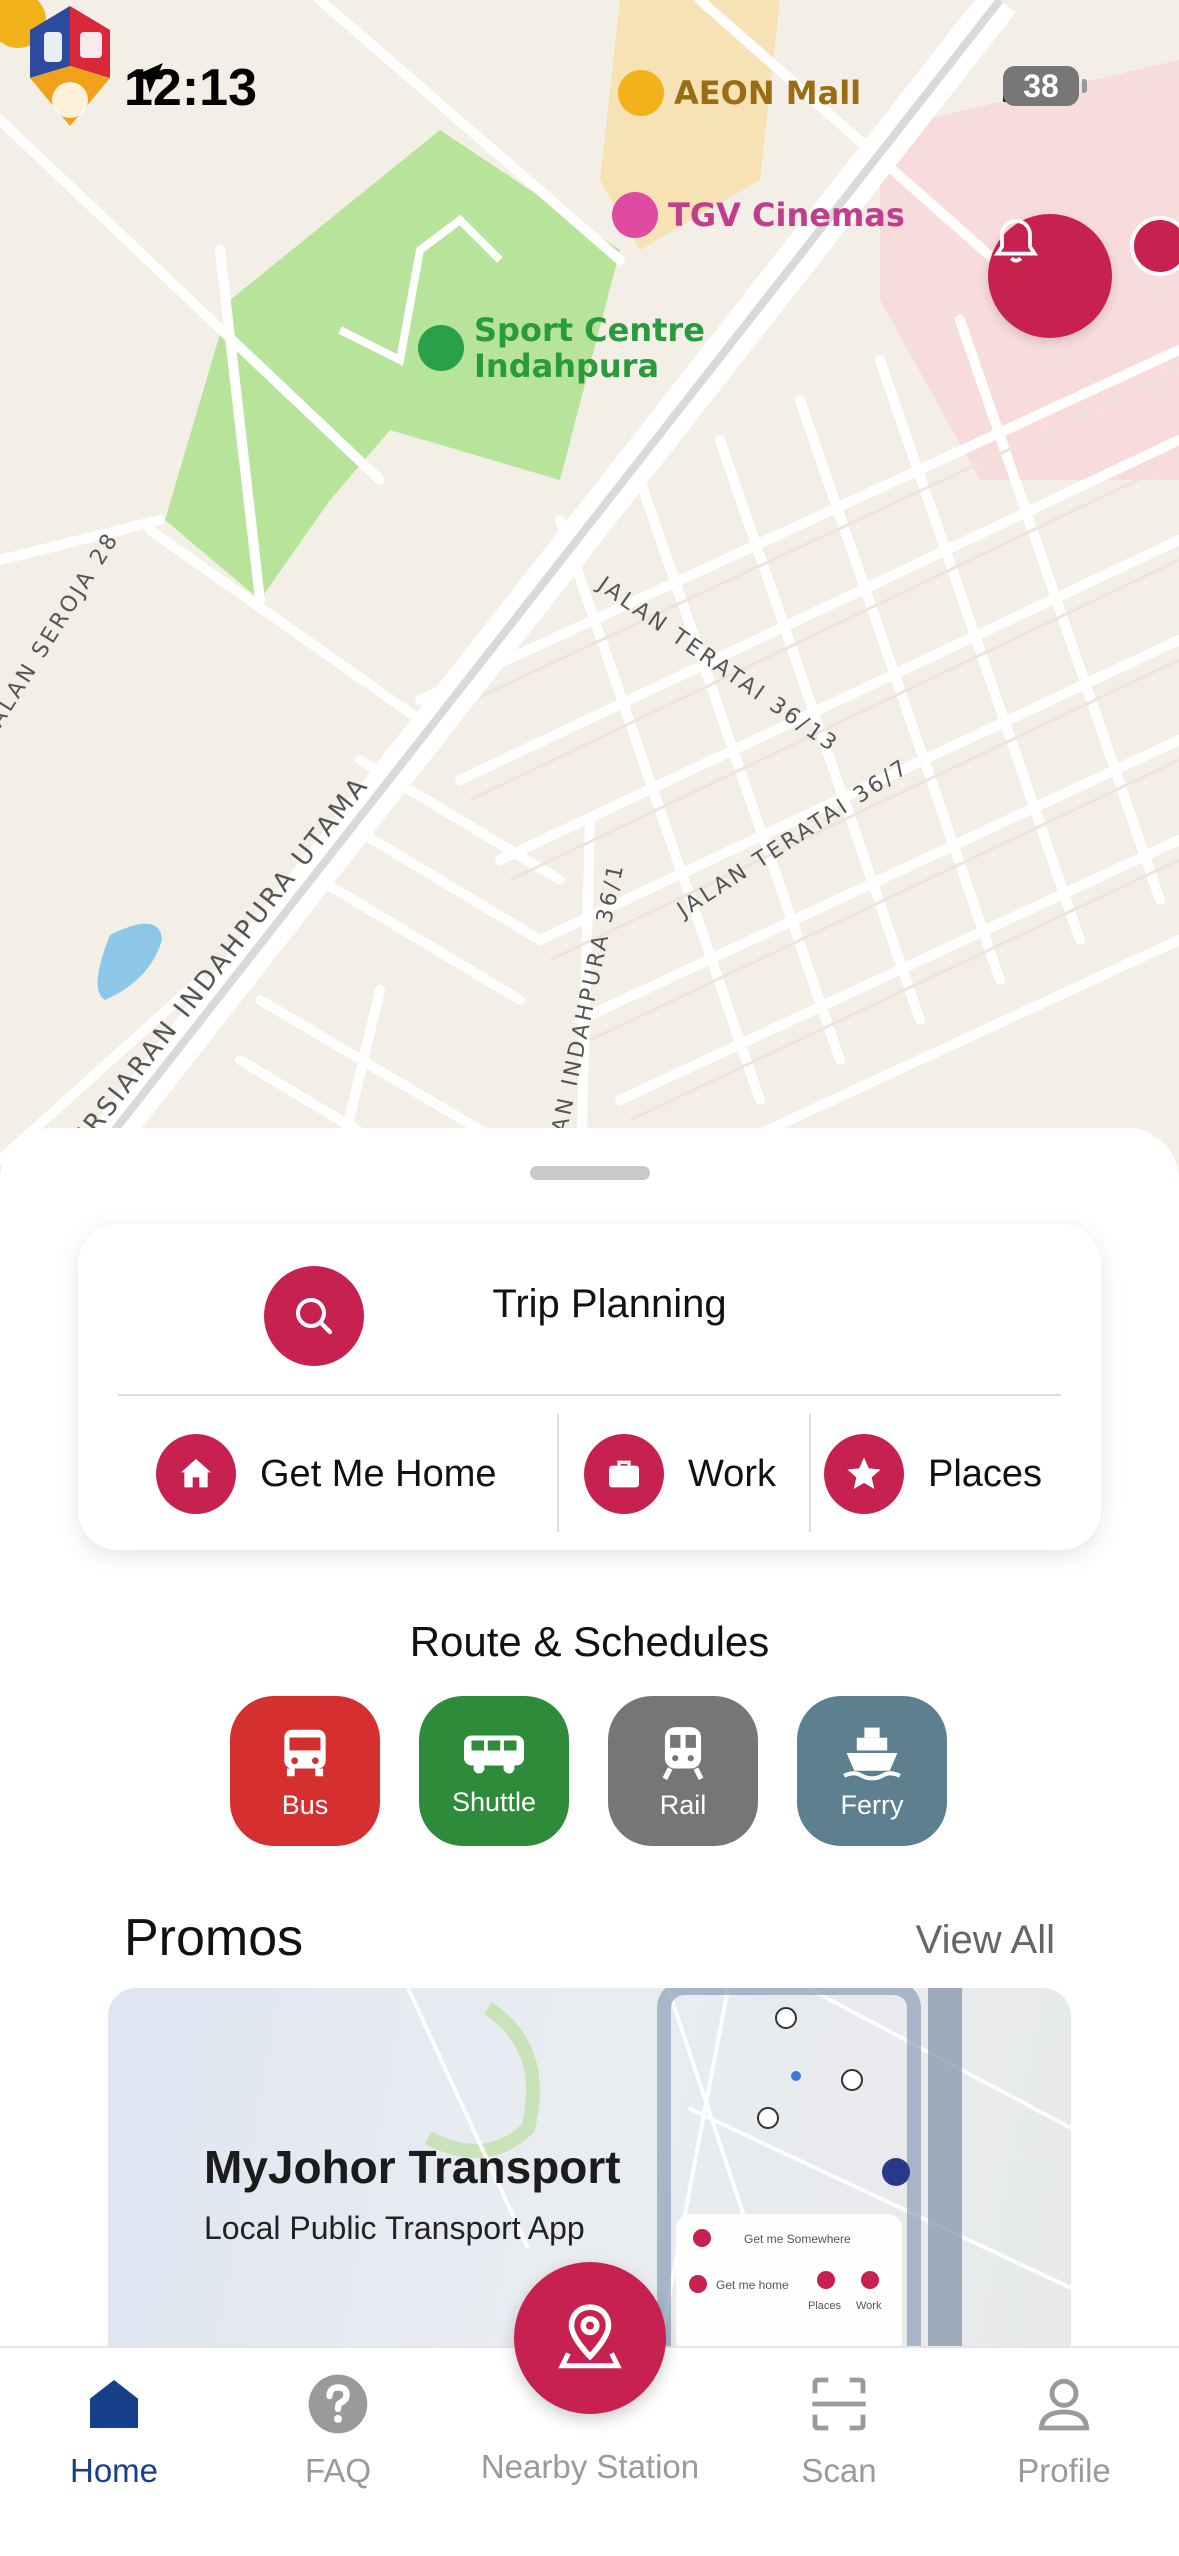  I want to click on view-all-link: View All, so click(985, 1940).